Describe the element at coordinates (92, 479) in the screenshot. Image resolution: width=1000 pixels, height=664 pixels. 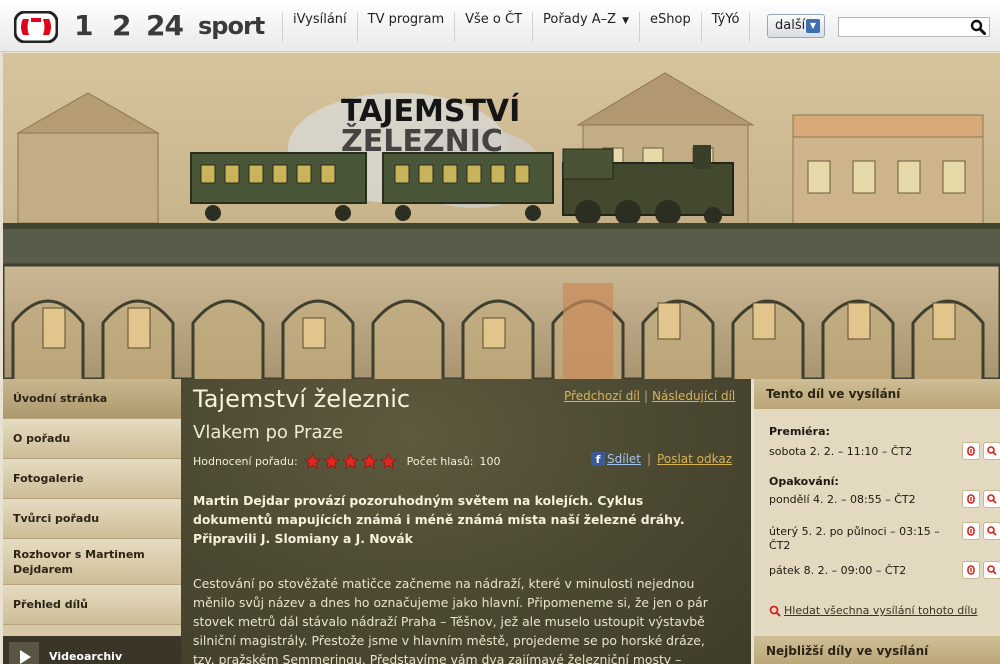
I see `menu-fotogalerie: Fotogalerie` at that location.